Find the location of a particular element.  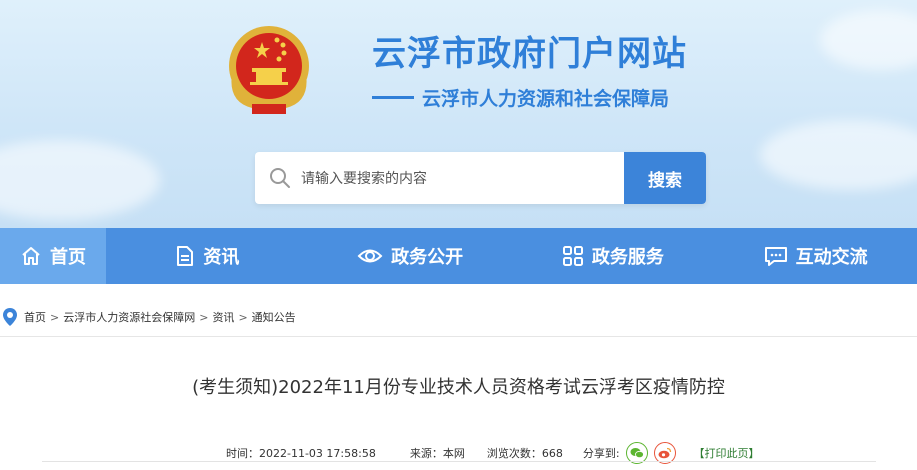

site-subtitle-text: 云浮市人力资源和社会保障局 is located at coordinates (546, 99).